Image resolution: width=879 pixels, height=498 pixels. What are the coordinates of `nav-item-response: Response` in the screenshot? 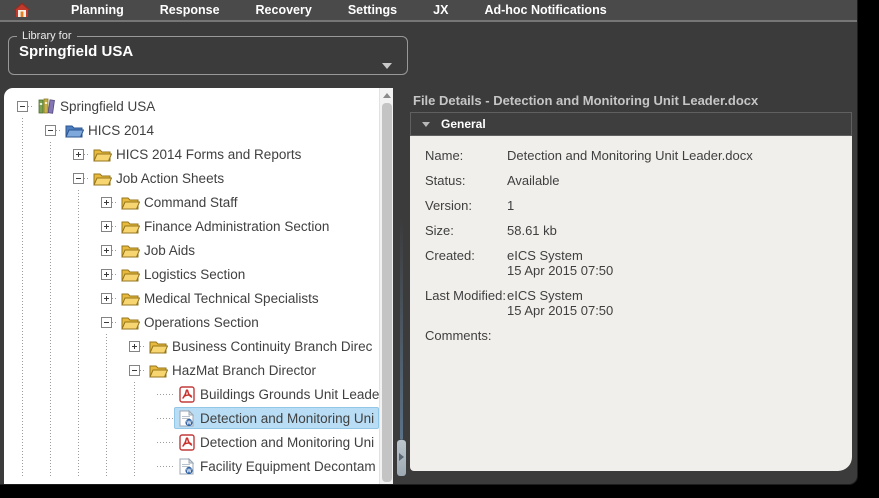 It's located at (190, 10).